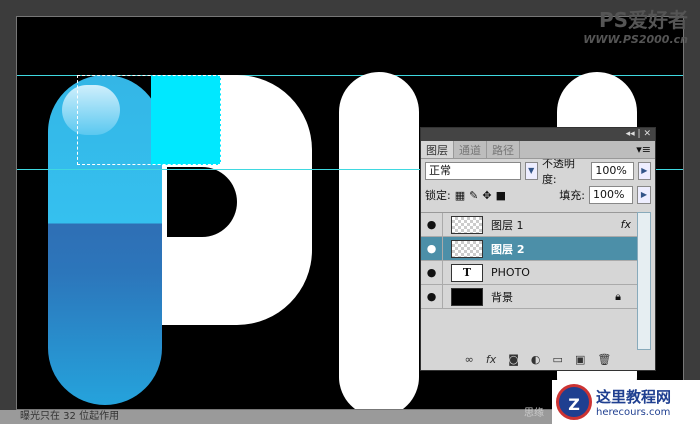 The image size is (700, 424). What do you see at coordinates (473, 171) in the screenshot?
I see `blend-mode-select: 正常` at bounding box center [473, 171].